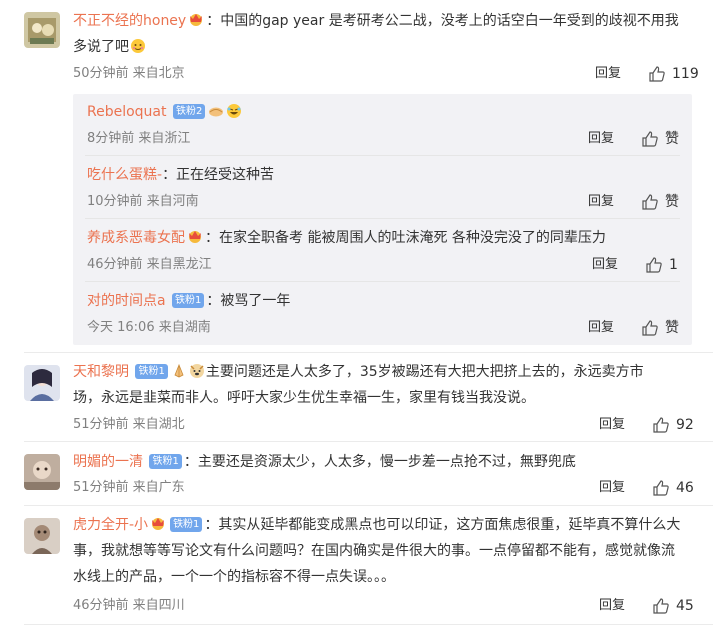 The height and width of the screenshot is (633, 713). What do you see at coordinates (304, 398) in the screenshot?
I see `comment-body-line2: 场，永远是韭菜而非人。呼吁大家少生优生幸福一生，家里有钱当我没说。` at bounding box center [304, 398].